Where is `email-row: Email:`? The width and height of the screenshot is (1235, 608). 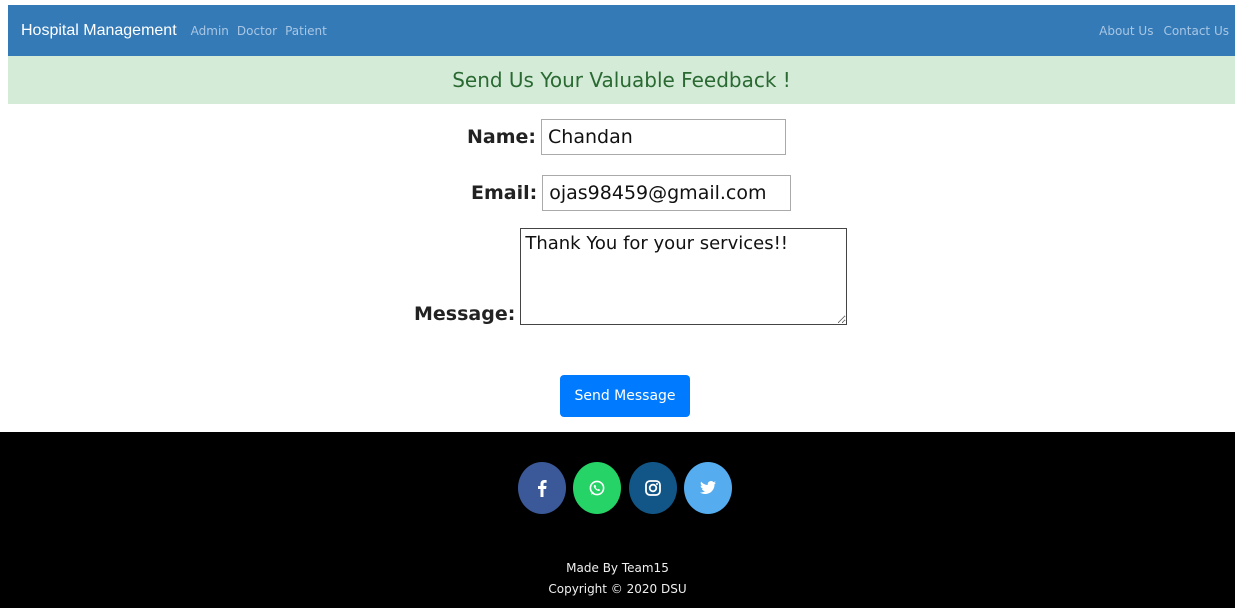 email-row: Email: is located at coordinates (631, 193).